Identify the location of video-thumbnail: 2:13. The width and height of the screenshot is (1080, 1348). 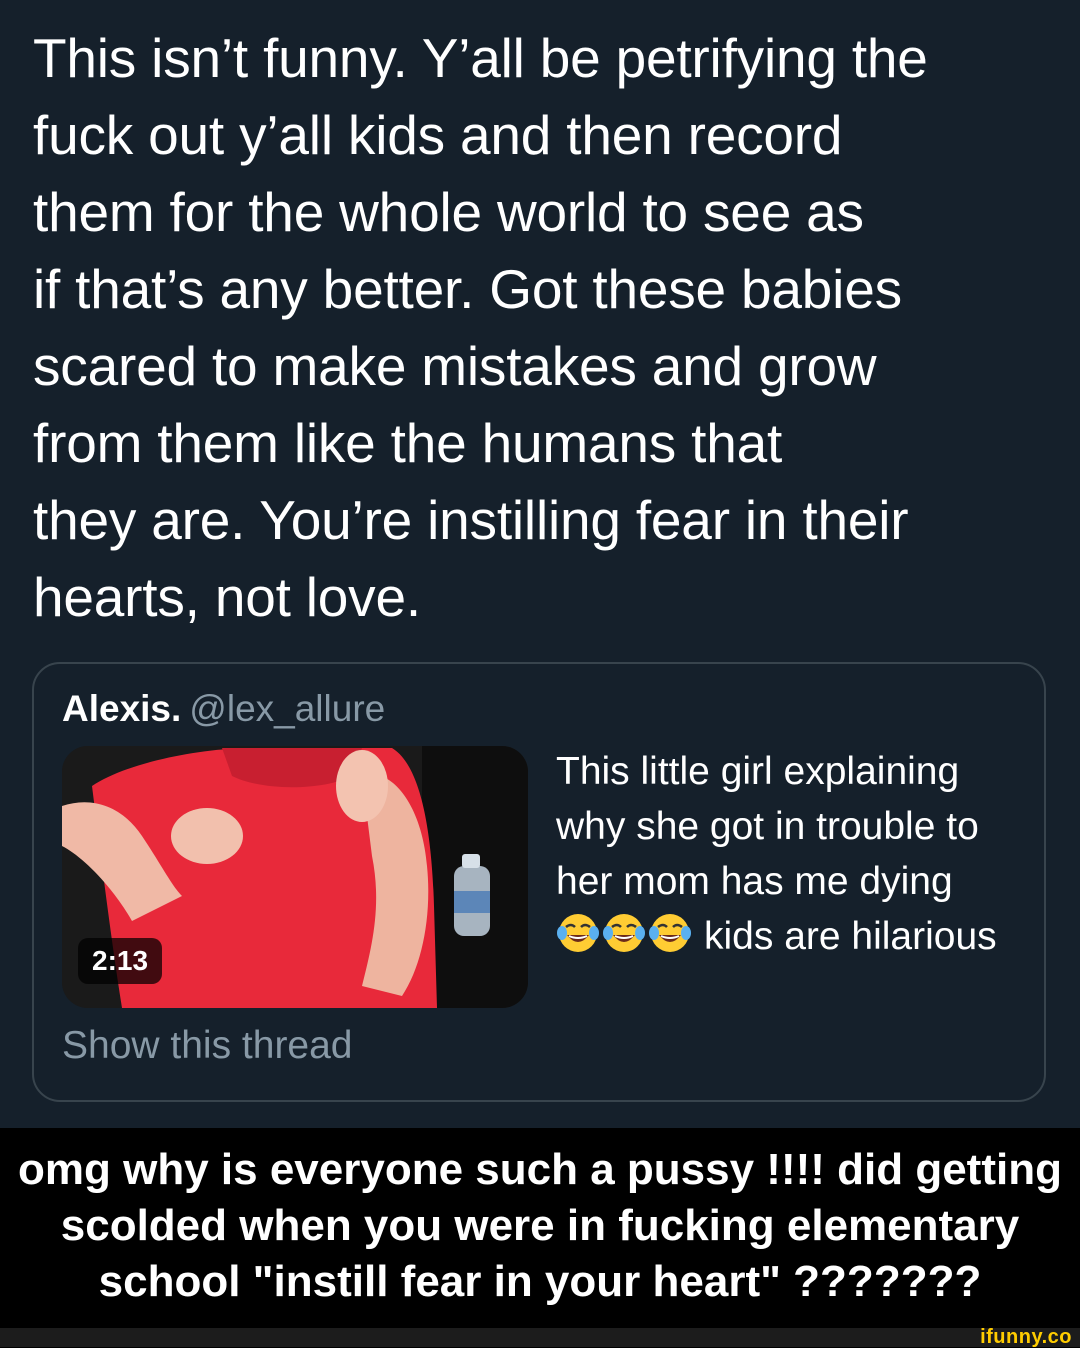
(295, 877).